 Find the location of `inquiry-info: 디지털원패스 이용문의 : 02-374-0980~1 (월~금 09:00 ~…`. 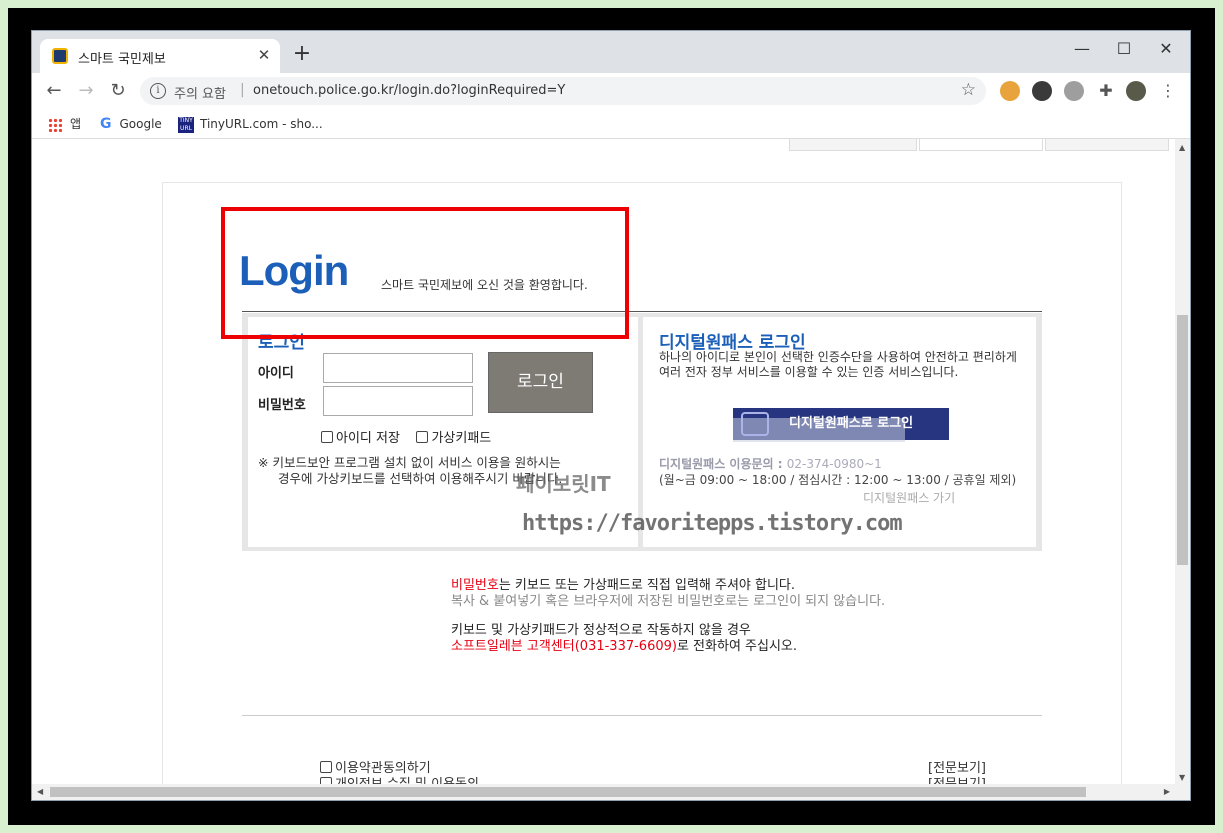

inquiry-info: 디지털원패스 이용문의 : 02-374-0980~1 (월~금 09:00 ~… is located at coordinates (837, 472).